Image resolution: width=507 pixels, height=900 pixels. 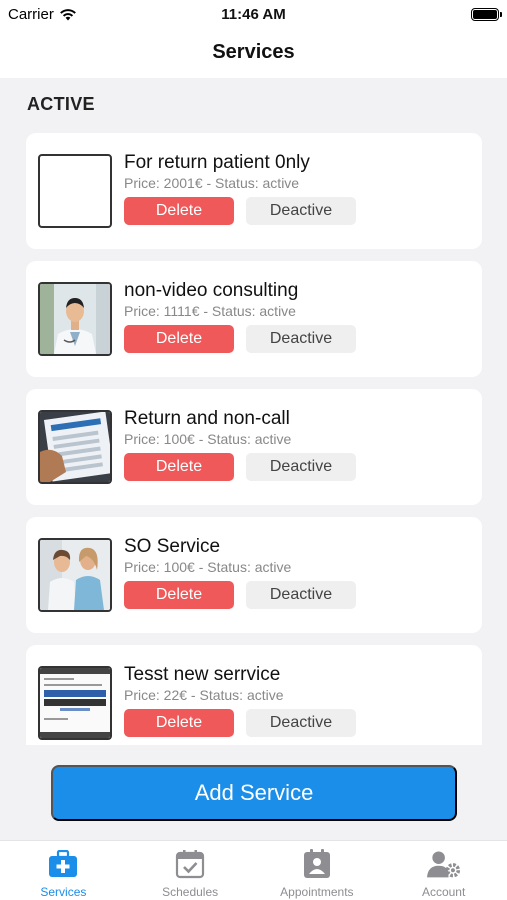 What do you see at coordinates (254, 793) in the screenshot?
I see `add-service-button: Add Service` at bounding box center [254, 793].